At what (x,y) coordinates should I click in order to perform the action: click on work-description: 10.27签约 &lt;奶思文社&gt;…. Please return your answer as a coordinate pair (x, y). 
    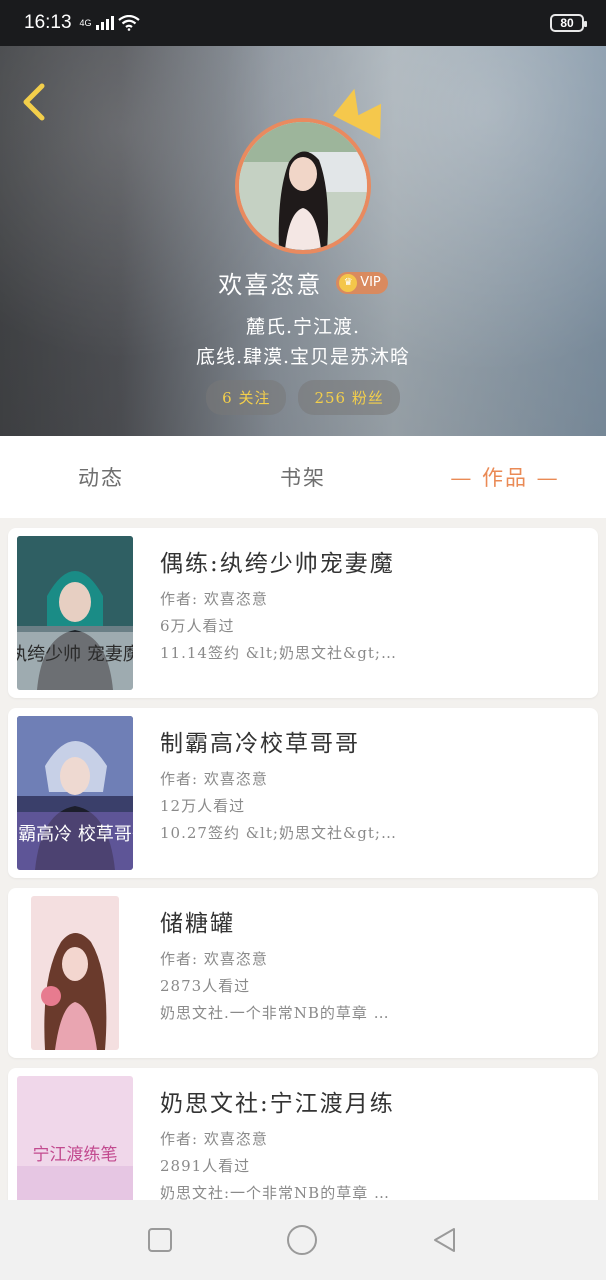
    Looking at the image, I should click on (278, 833).